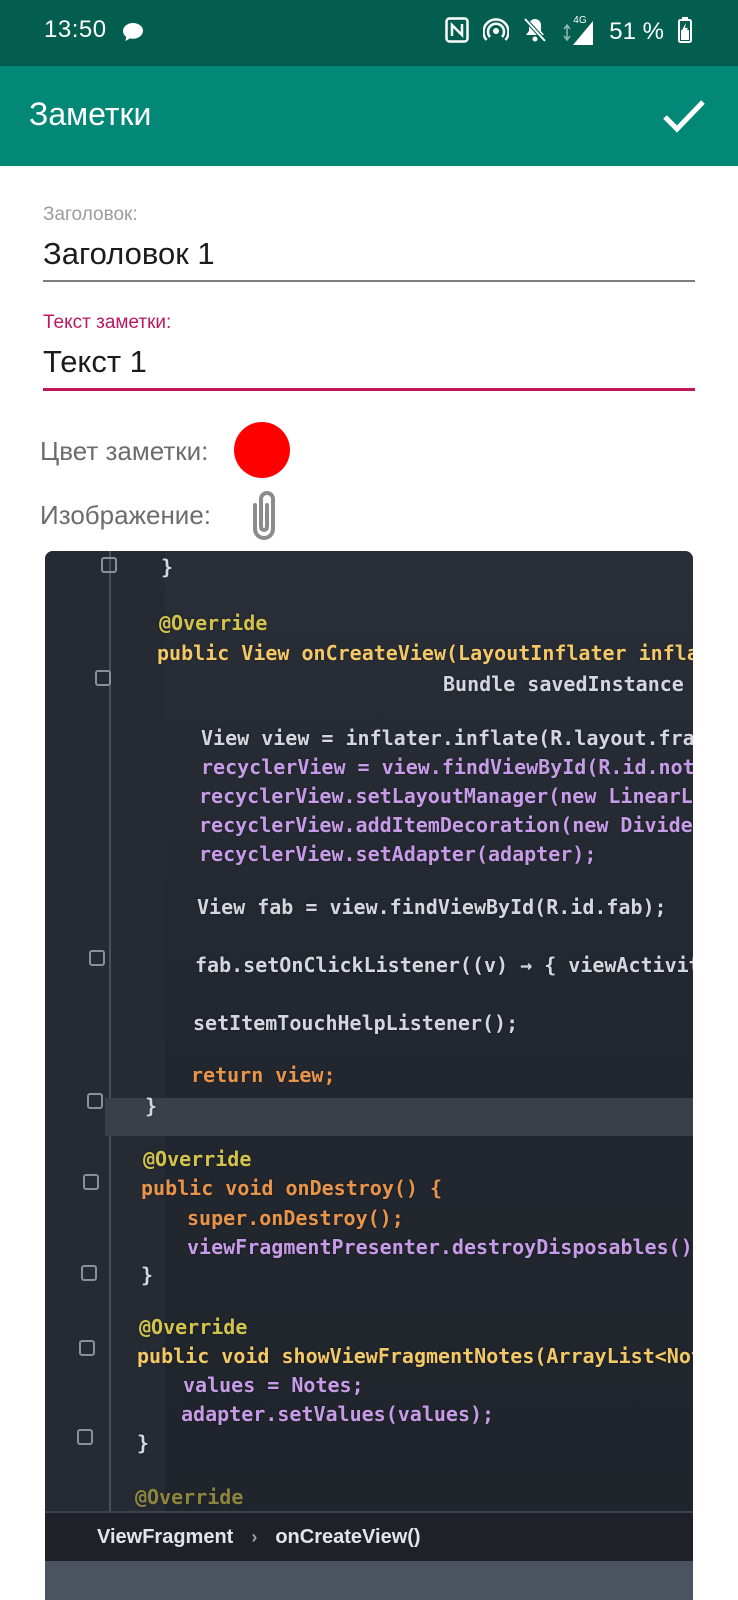  Describe the element at coordinates (107, 322) in the screenshot. I see `text-label: Текст заметки:` at that location.